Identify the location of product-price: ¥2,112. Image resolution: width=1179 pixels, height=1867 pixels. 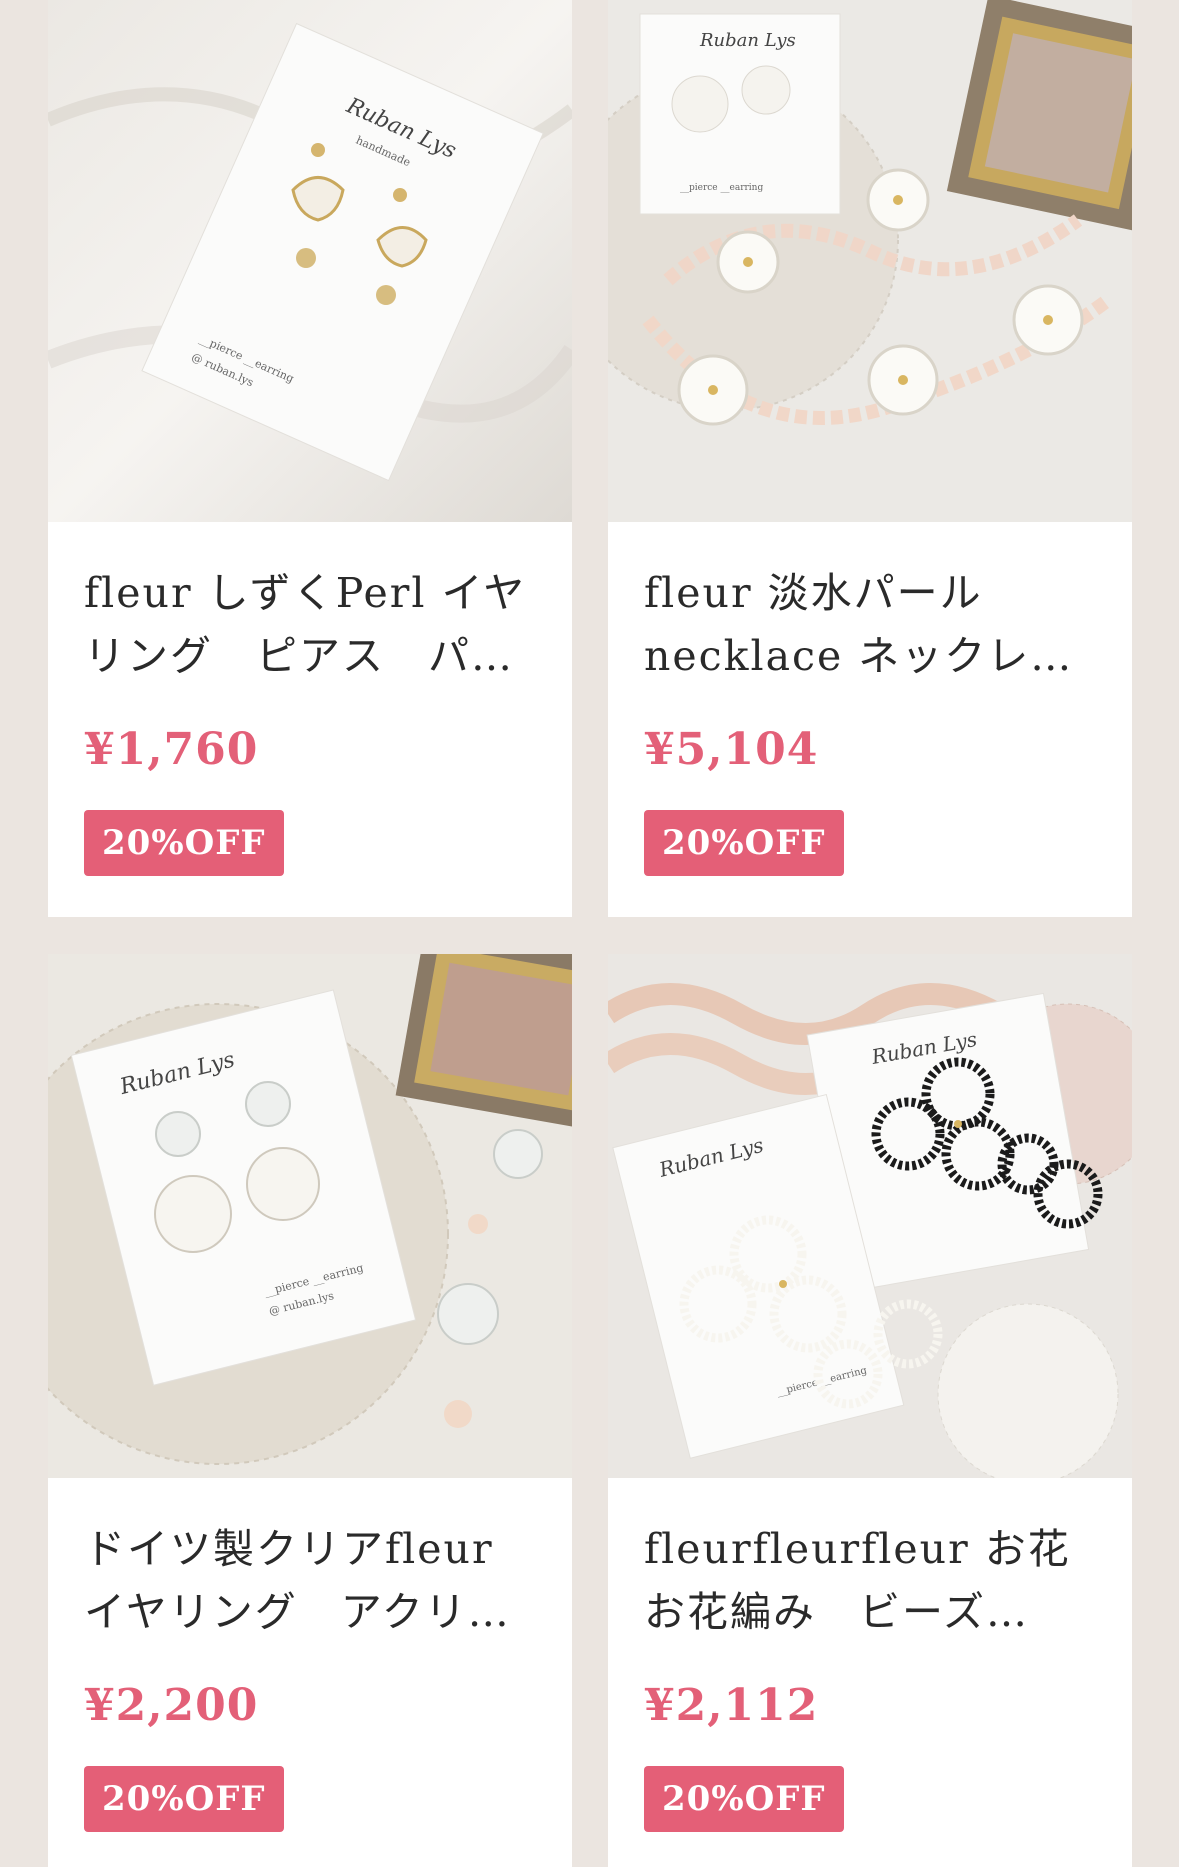
(731, 1705).